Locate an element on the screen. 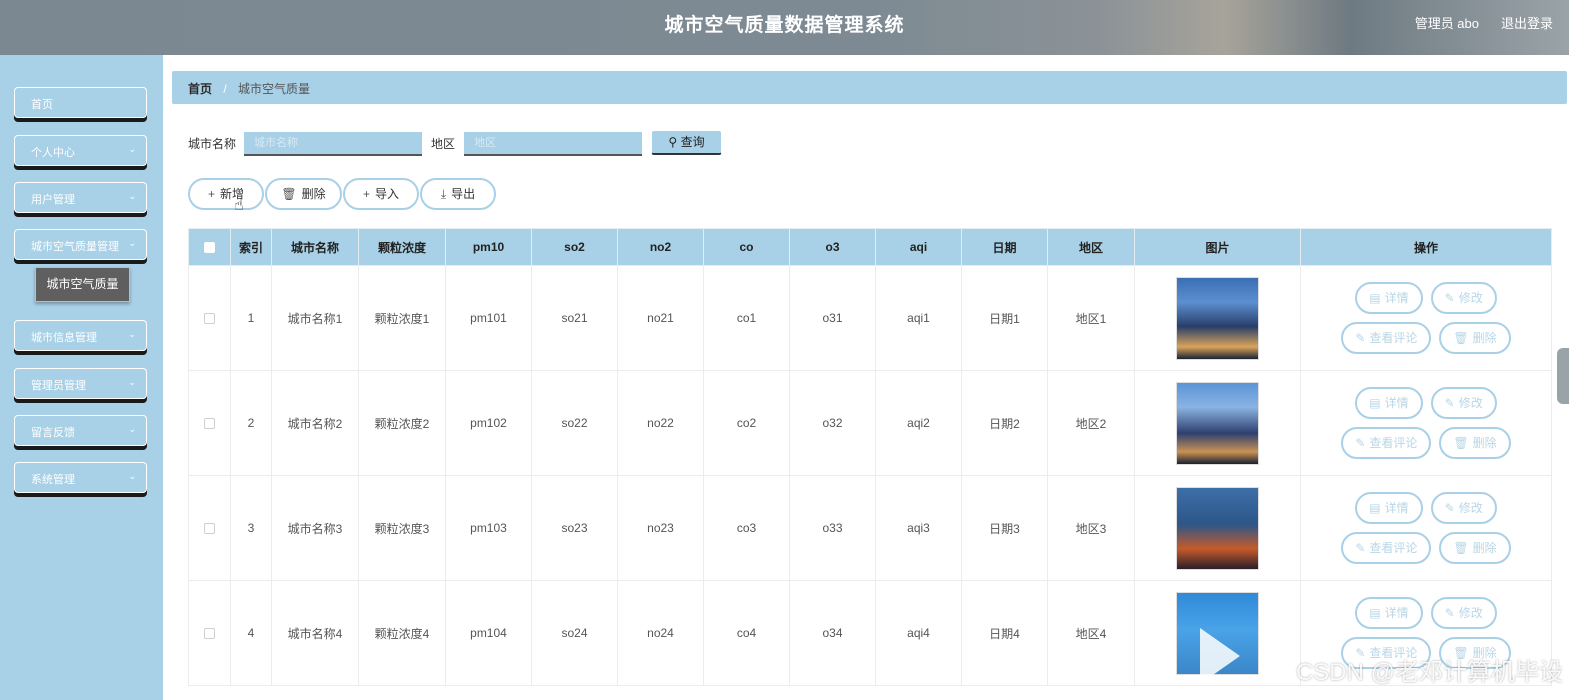 Image resolution: width=1569 pixels, height=700 pixels. sidebar-item-home: 首页 is located at coordinates (80, 102).